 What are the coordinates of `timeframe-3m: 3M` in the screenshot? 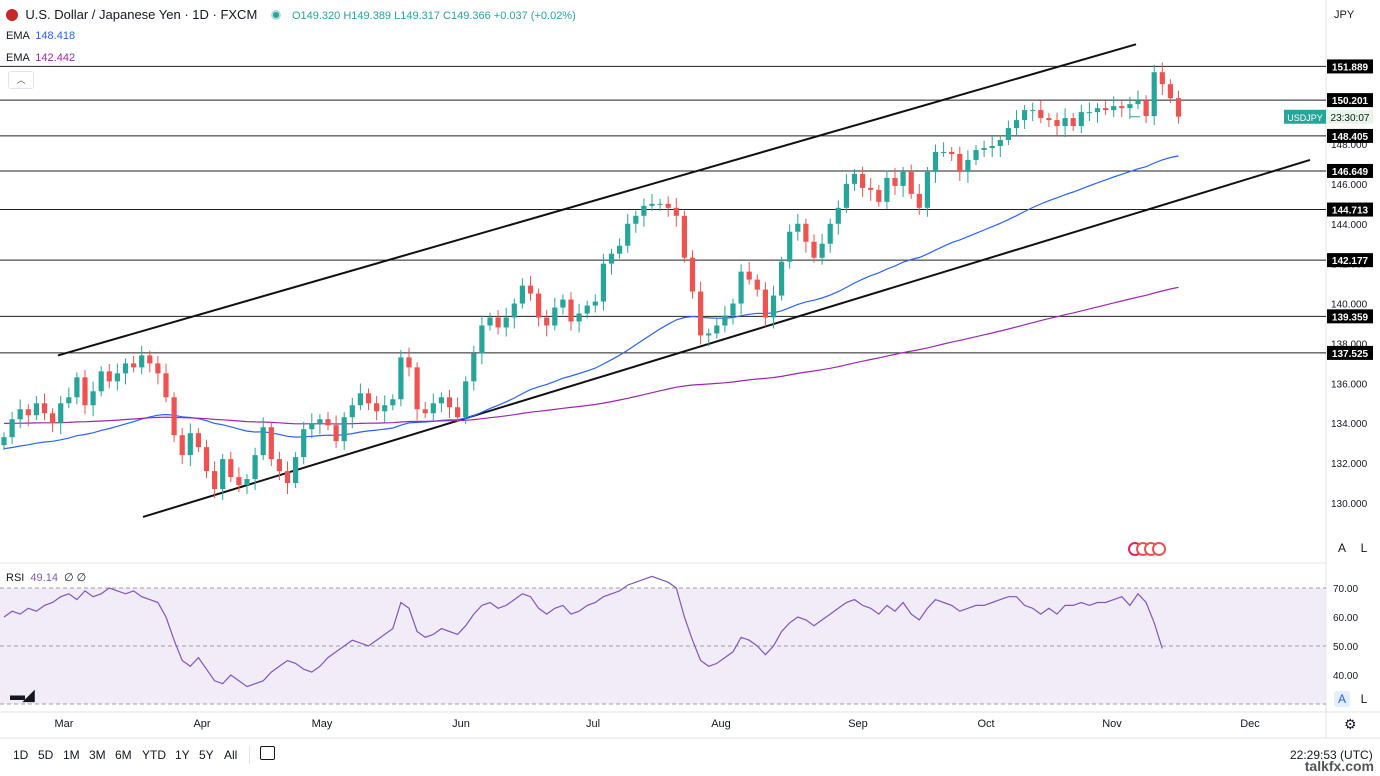 It's located at (97, 755).